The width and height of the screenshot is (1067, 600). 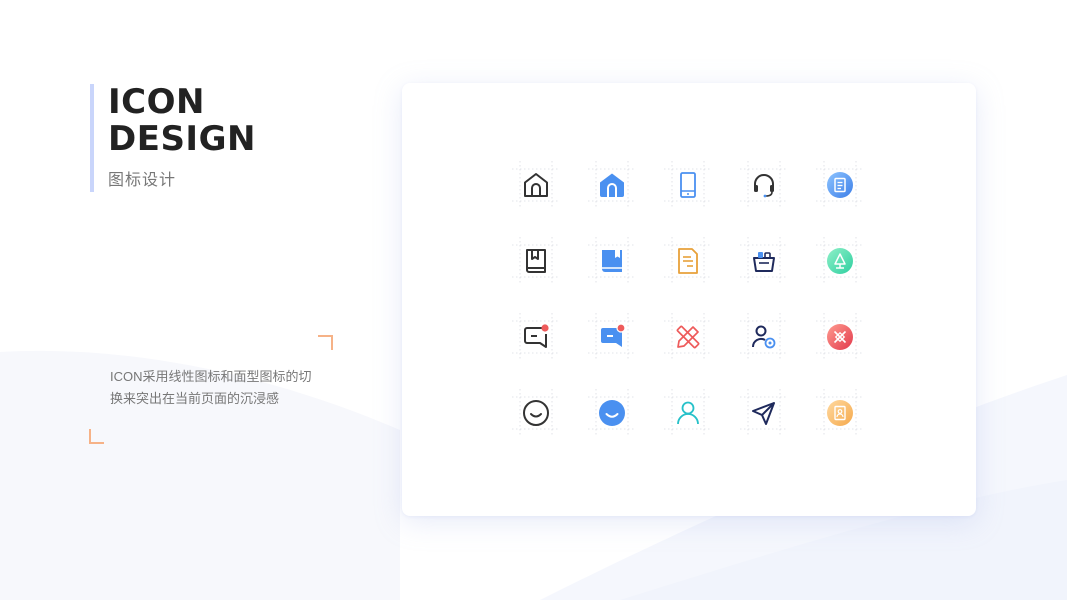 I want to click on page-title: ICON DESIGN, so click(x=173, y=121).